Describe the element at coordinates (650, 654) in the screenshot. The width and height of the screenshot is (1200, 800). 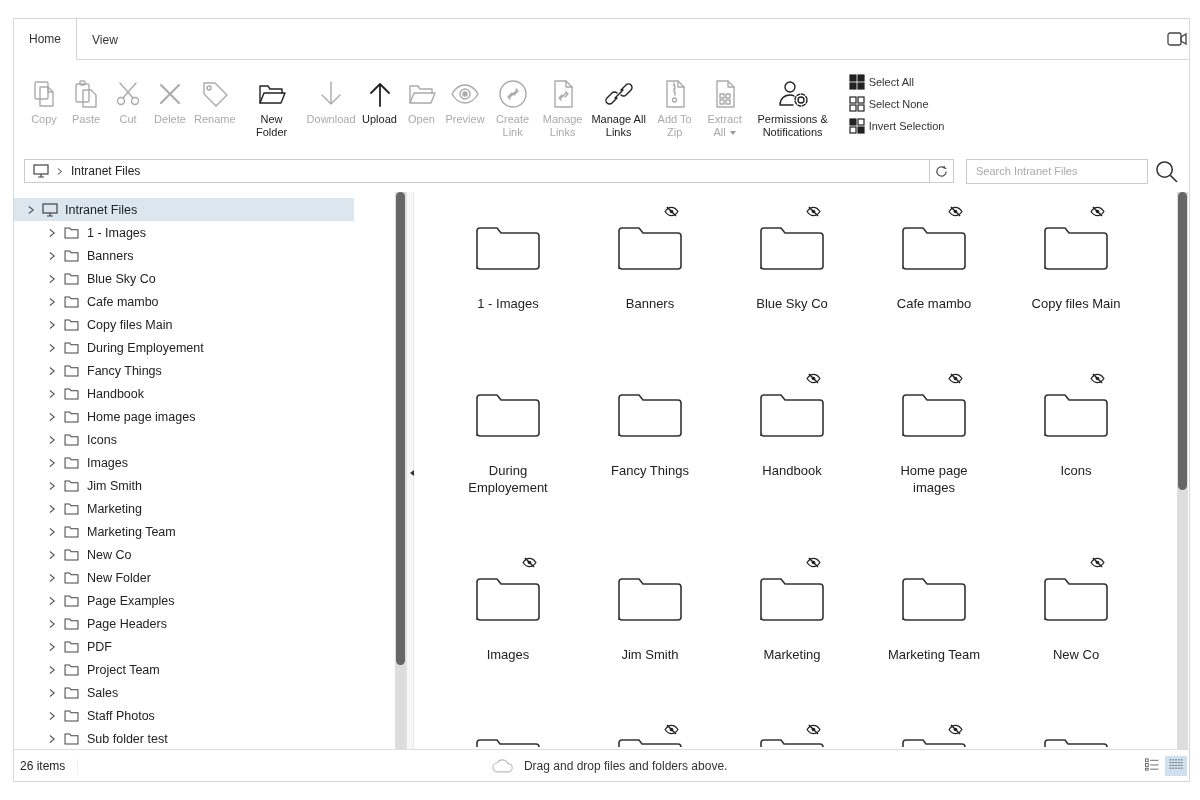
I see `folder-name: Jim Smith` at that location.